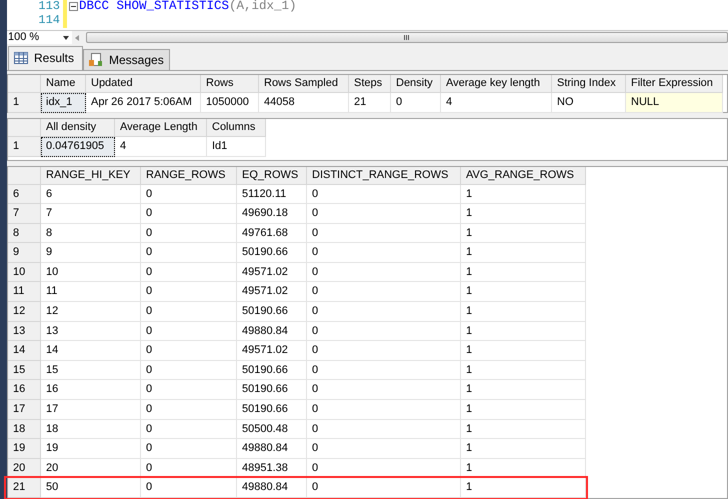 The height and width of the screenshot is (499, 728). Describe the element at coordinates (91, 332) in the screenshot. I see `table-cell: 13` at that location.